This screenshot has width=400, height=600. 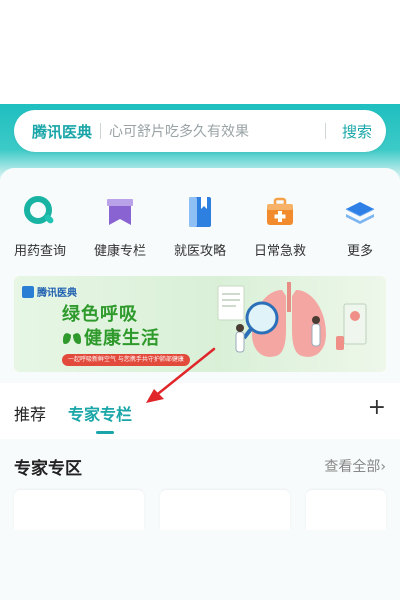 What do you see at coordinates (383, 467) in the screenshot?
I see `chevron-right-icon: ›` at bounding box center [383, 467].